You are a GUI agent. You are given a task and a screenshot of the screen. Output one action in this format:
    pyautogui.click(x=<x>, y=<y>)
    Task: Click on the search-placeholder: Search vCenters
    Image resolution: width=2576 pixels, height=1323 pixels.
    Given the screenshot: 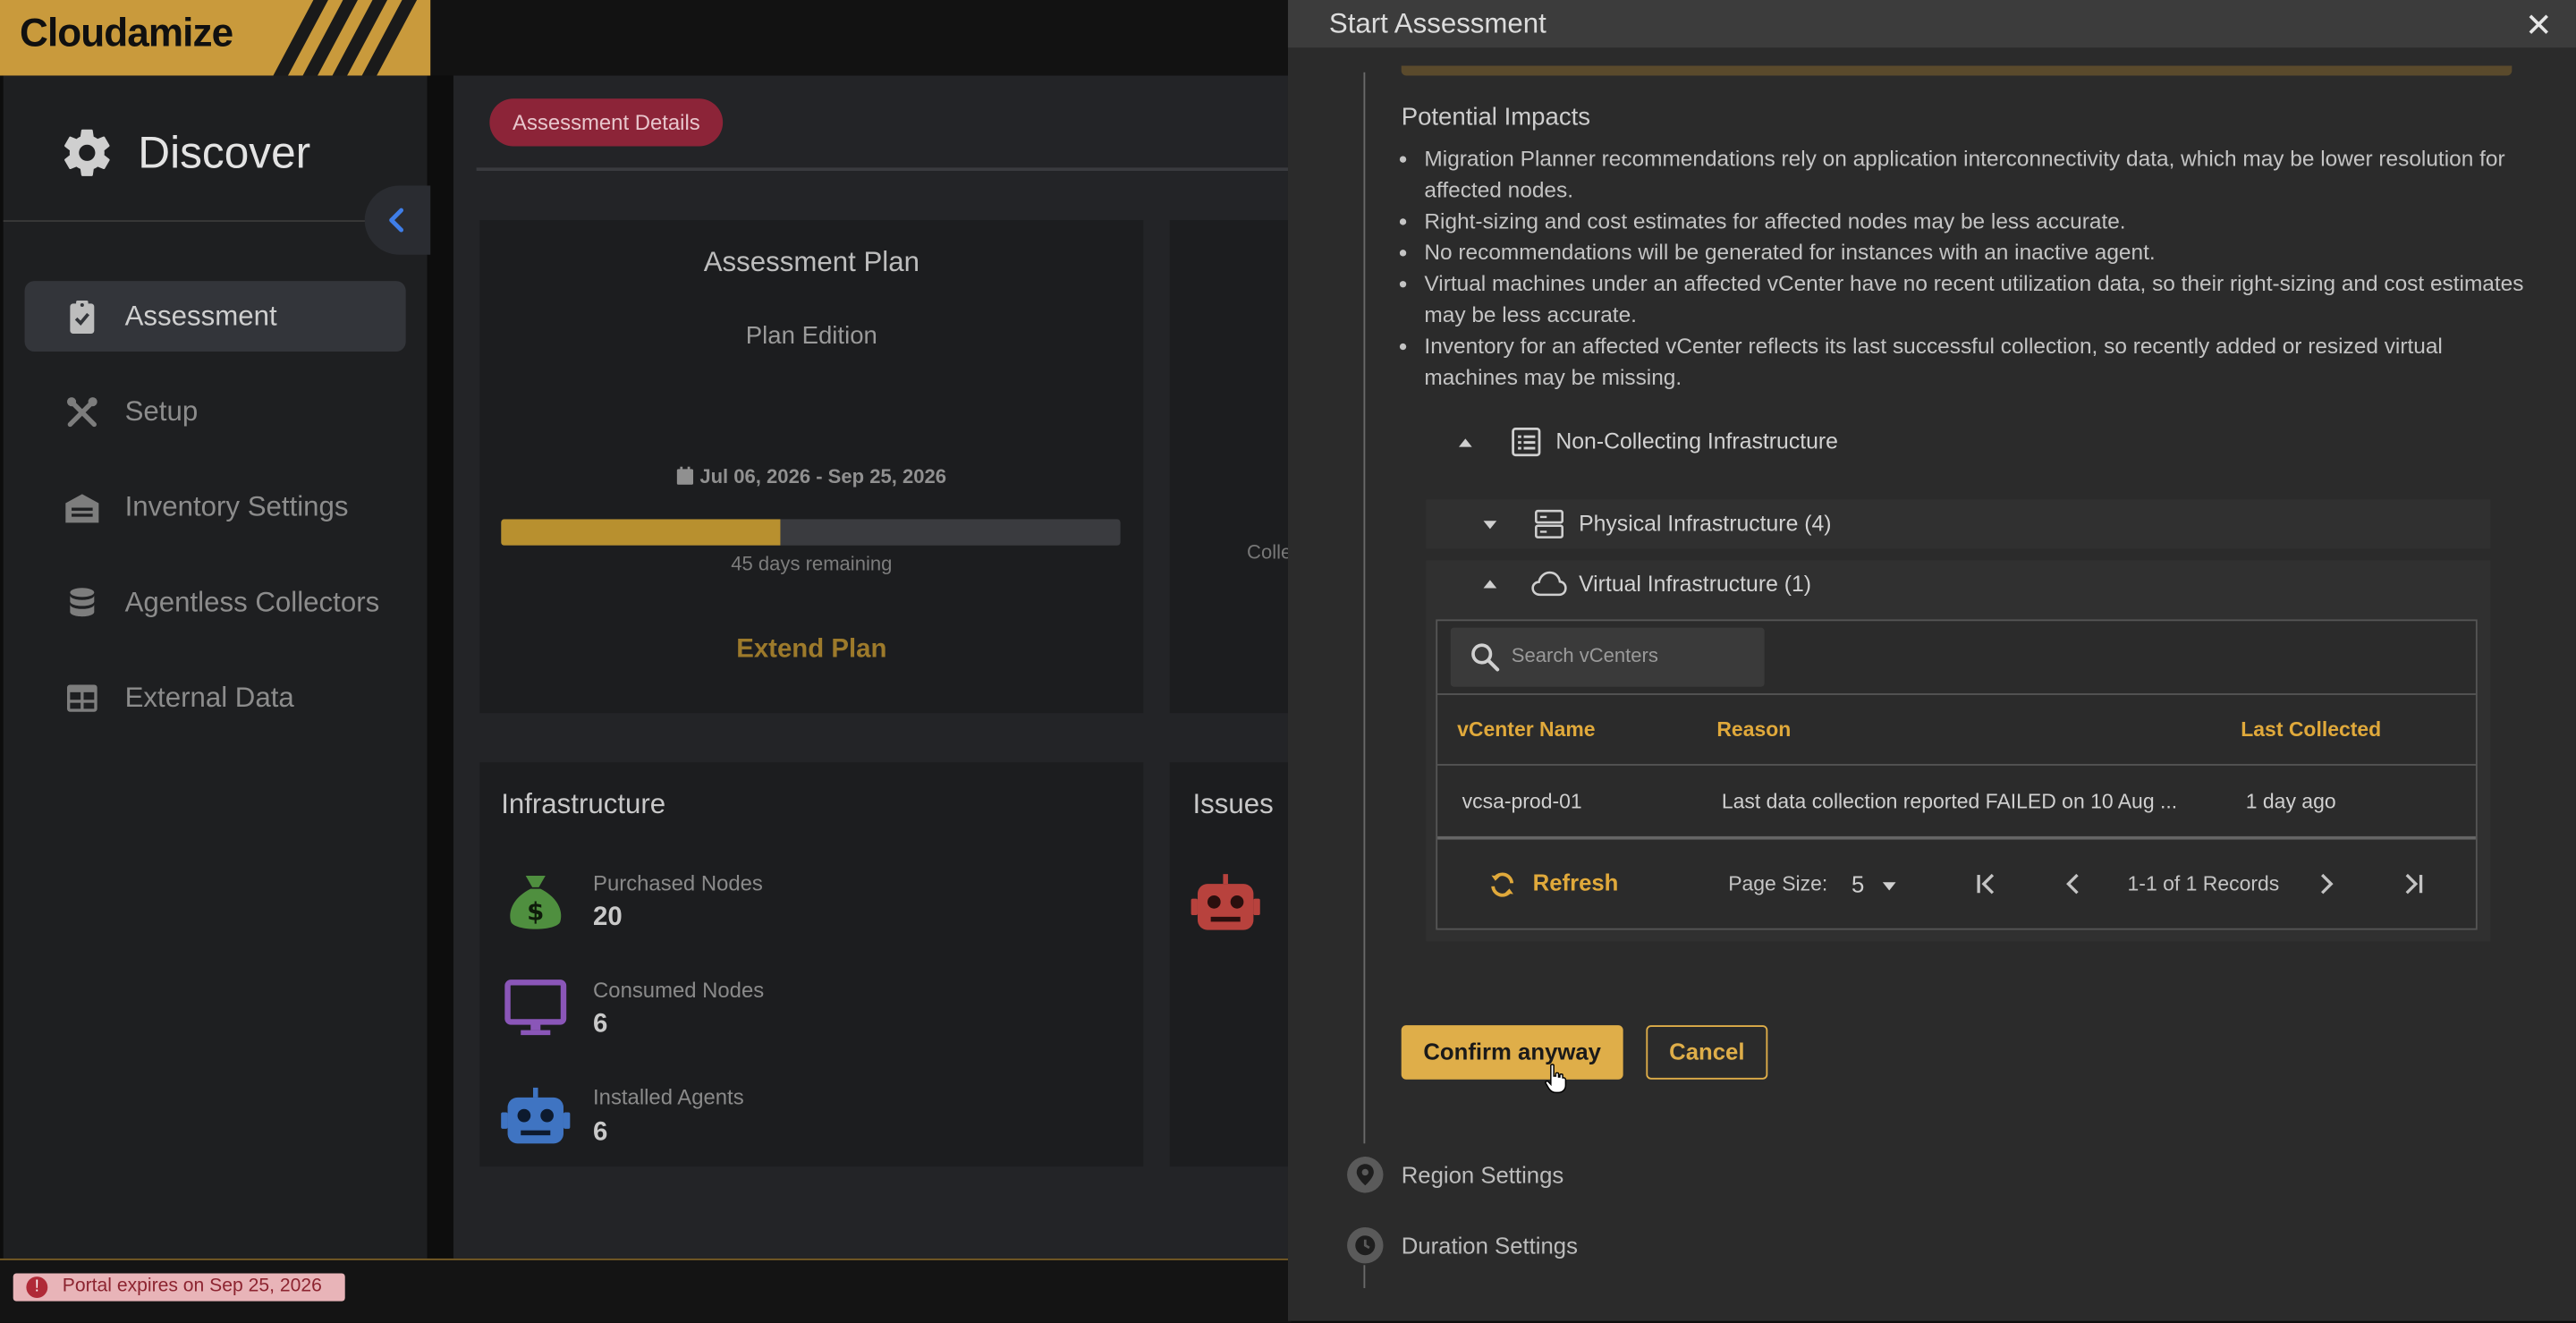 What is the action you would take?
    pyautogui.click(x=1584, y=655)
    